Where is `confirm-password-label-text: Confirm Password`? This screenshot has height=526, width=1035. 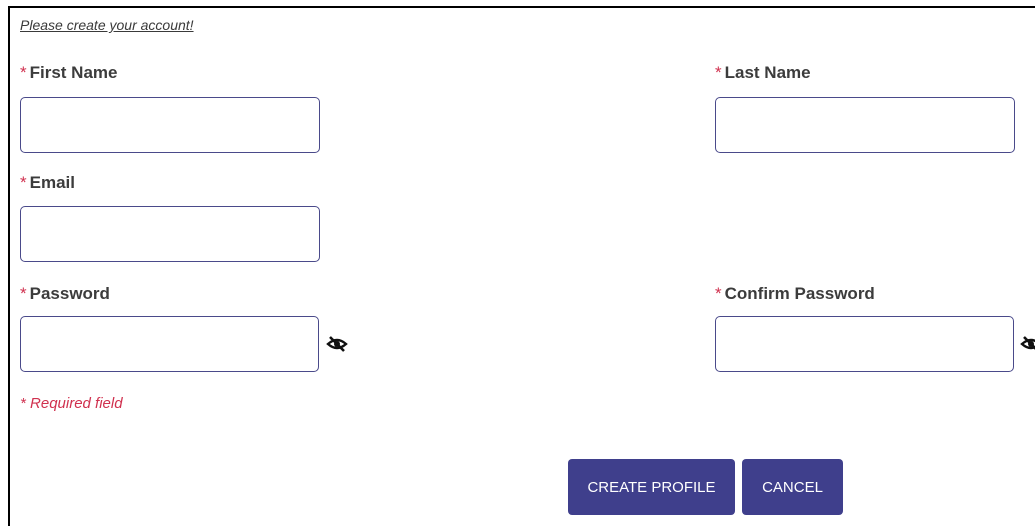 confirm-password-label-text: Confirm Password is located at coordinates (799, 293).